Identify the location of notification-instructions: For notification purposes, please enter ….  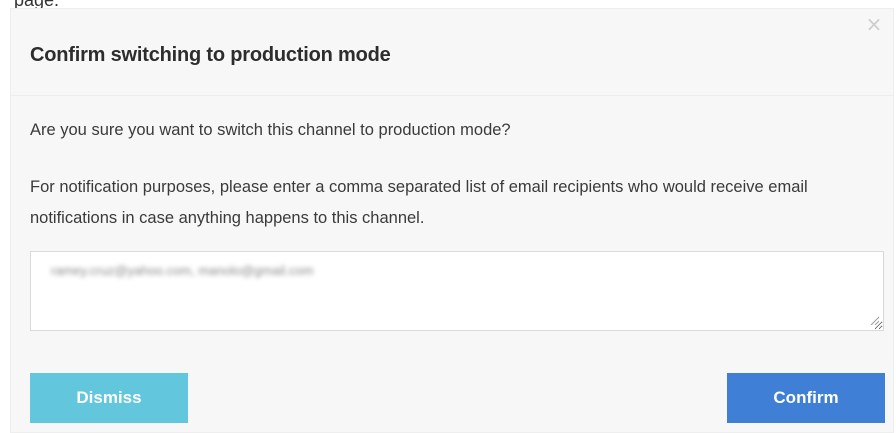
(419, 202).